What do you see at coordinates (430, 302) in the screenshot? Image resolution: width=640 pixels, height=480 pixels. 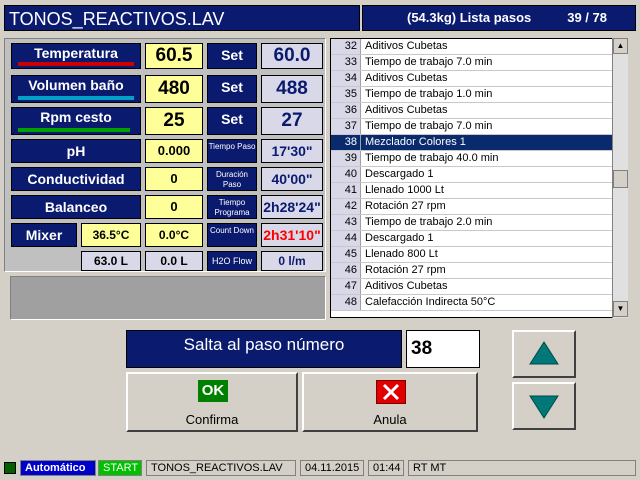 I see `step-text: Calefacción Indirecta 50°C` at bounding box center [430, 302].